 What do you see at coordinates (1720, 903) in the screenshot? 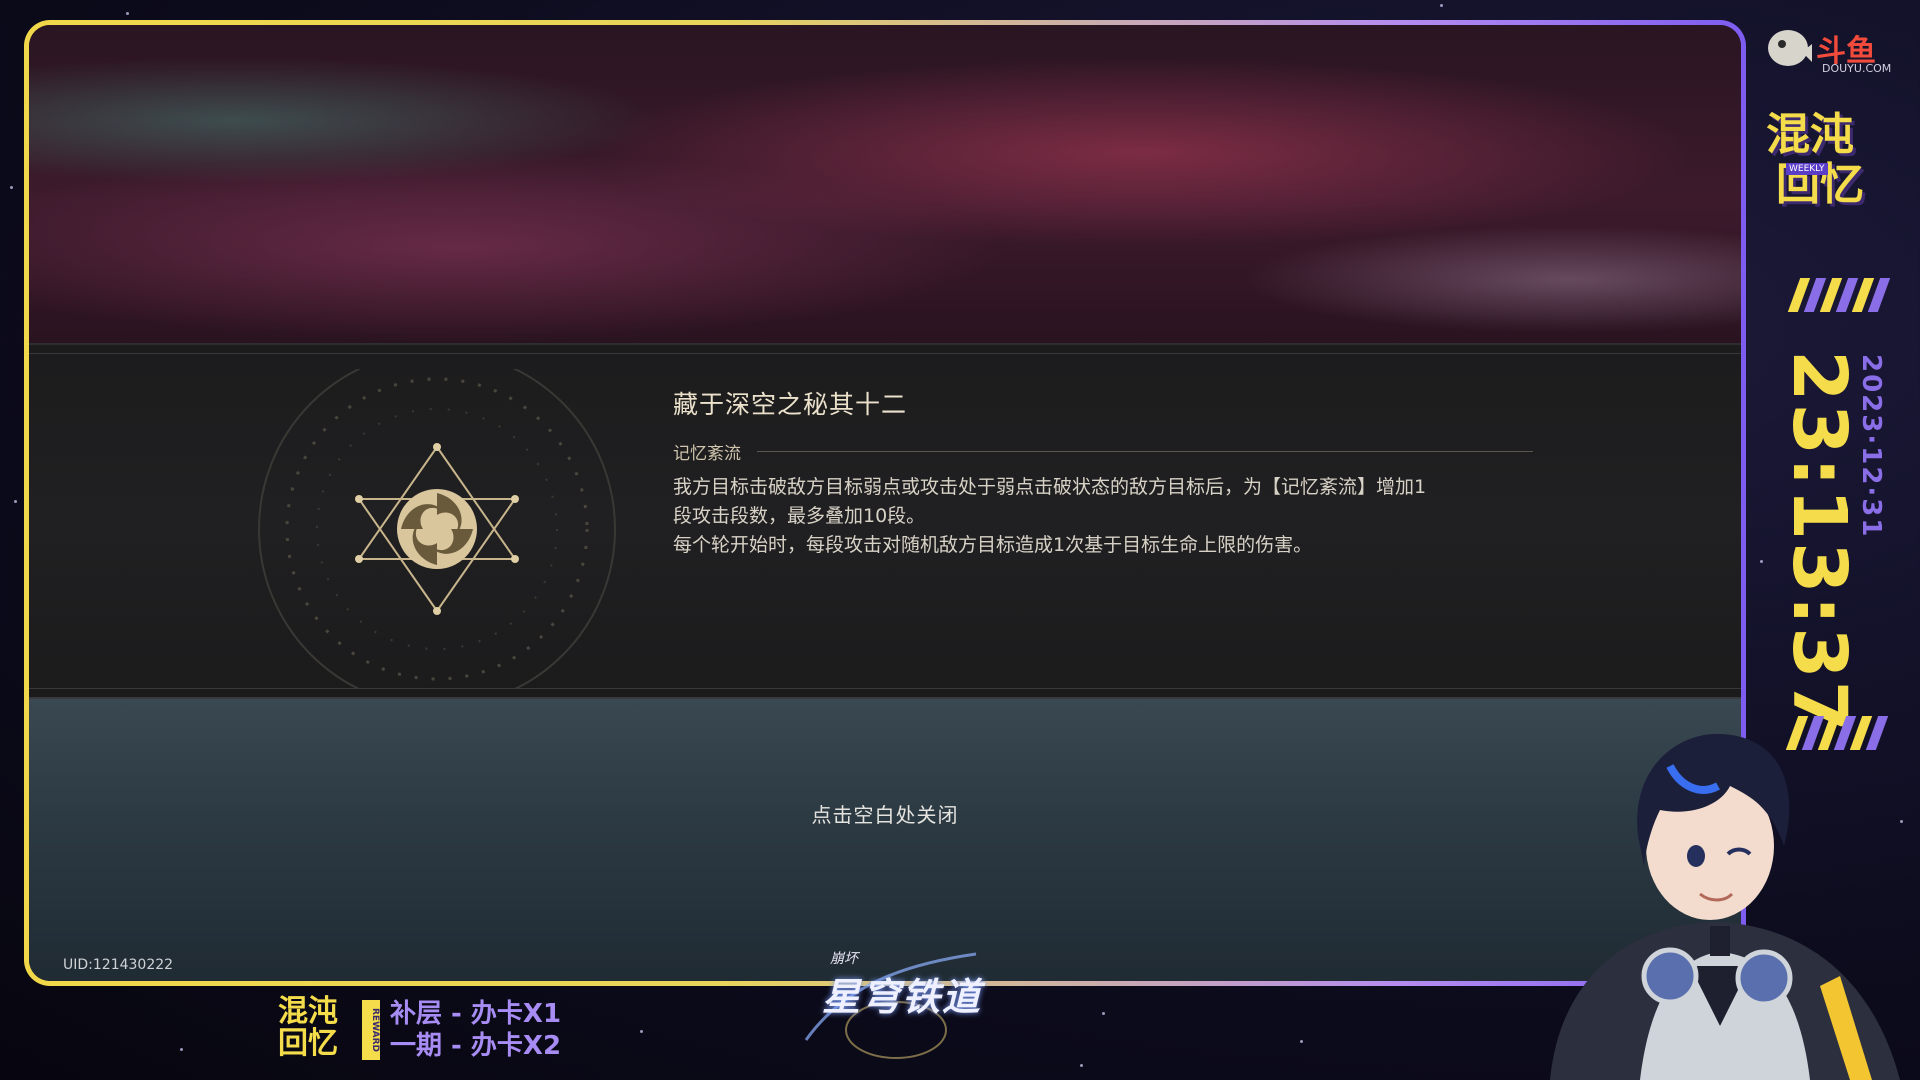
I see `streamer-avatar` at bounding box center [1720, 903].